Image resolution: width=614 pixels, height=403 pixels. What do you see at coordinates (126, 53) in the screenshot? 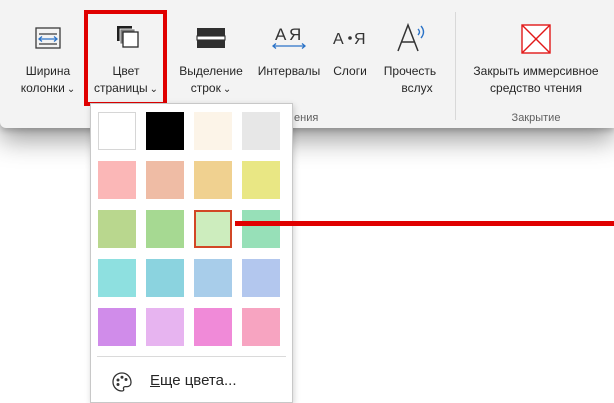
I see `page-color-button: Цвет страницы ⌄` at bounding box center [126, 53].